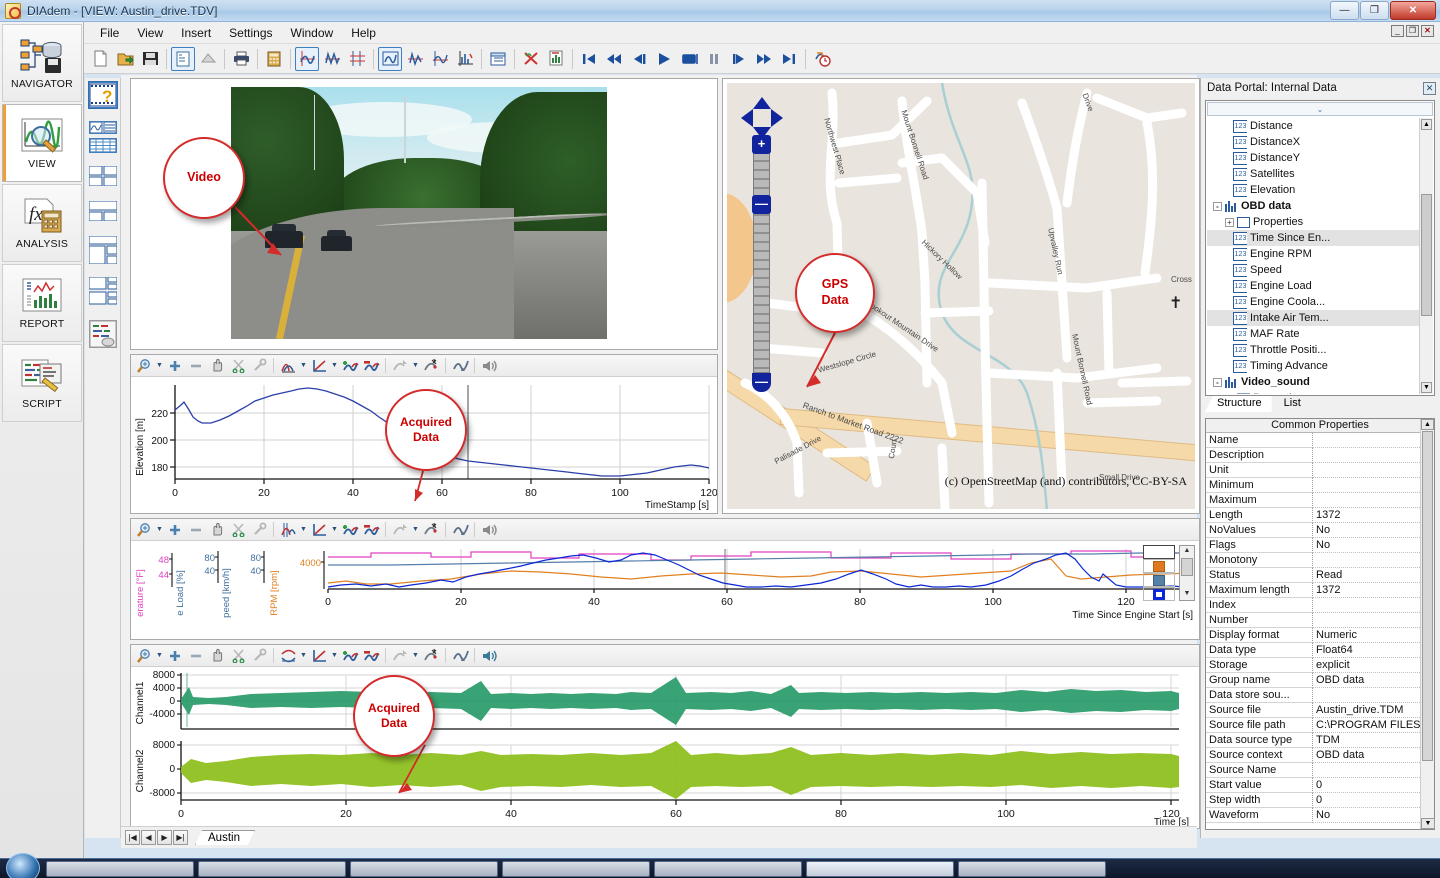 Image resolution: width=1440 pixels, height=878 pixels. Describe the element at coordinates (1313, 382) in the screenshot. I see `tree-group-video-sound: - Video_sound` at that location.